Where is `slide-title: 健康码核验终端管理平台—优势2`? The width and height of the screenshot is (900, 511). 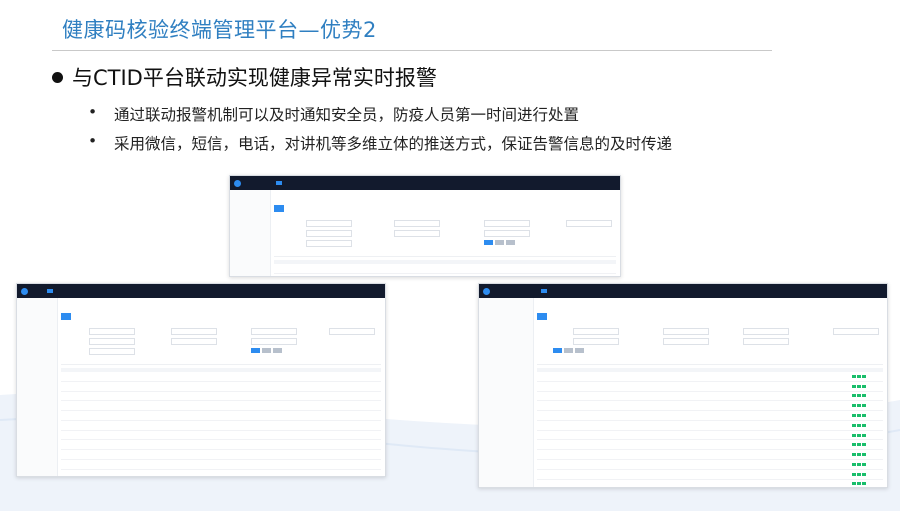 slide-title: 健康码核验终端管理平台—优势2 is located at coordinates (219, 30).